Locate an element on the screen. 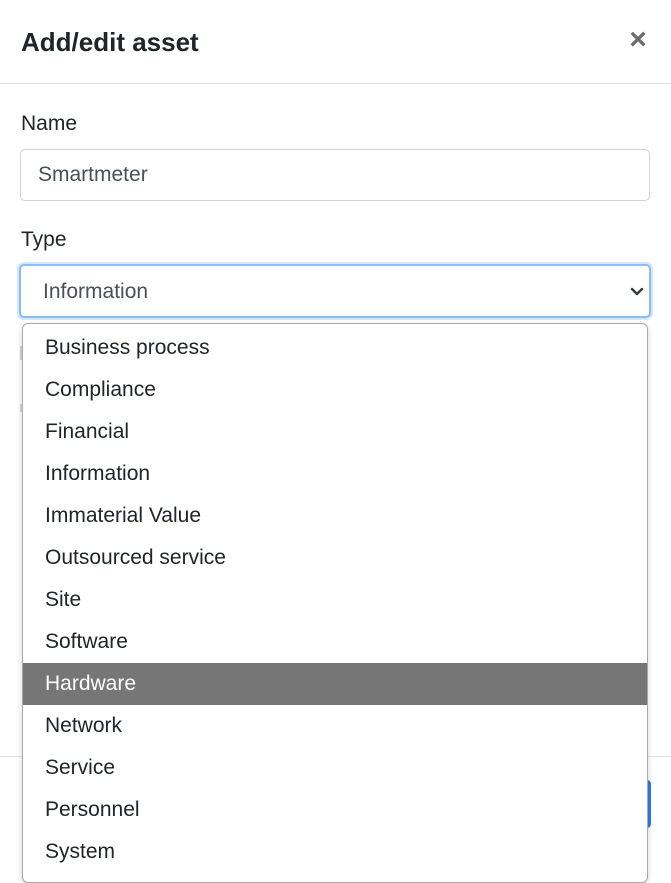 This screenshot has height=883, width=671. dropdown-option-network: Network is located at coordinates (335, 726).